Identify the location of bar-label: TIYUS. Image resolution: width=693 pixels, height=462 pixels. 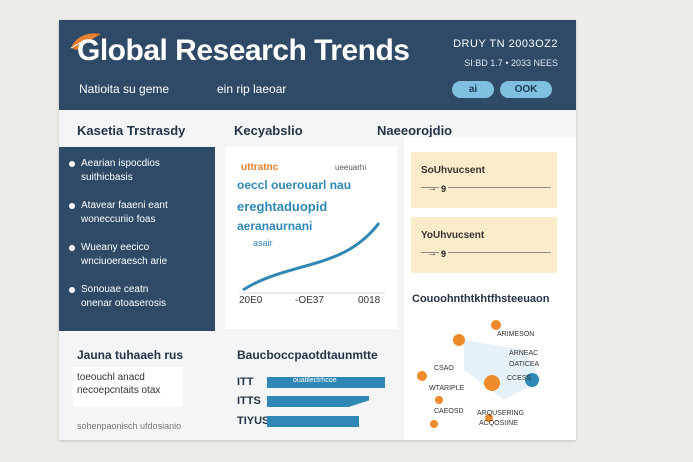
(253, 421).